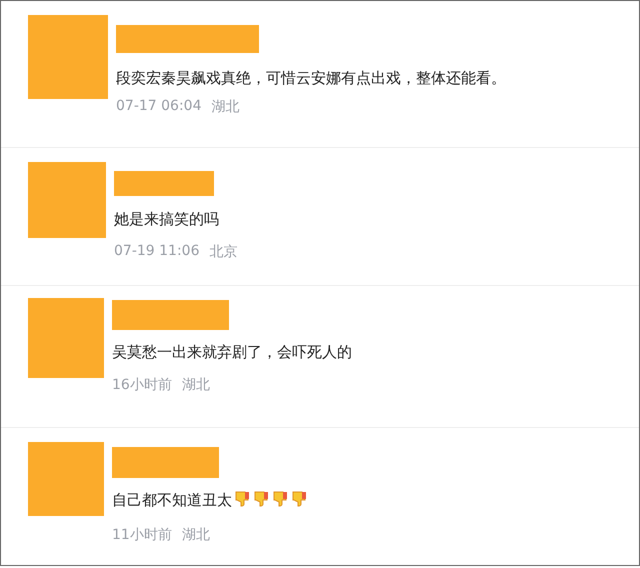 Image resolution: width=640 pixels, height=568 pixels. What do you see at coordinates (142, 385) in the screenshot?
I see `comment-time: 16小时前` at bounding box center [142, 385].